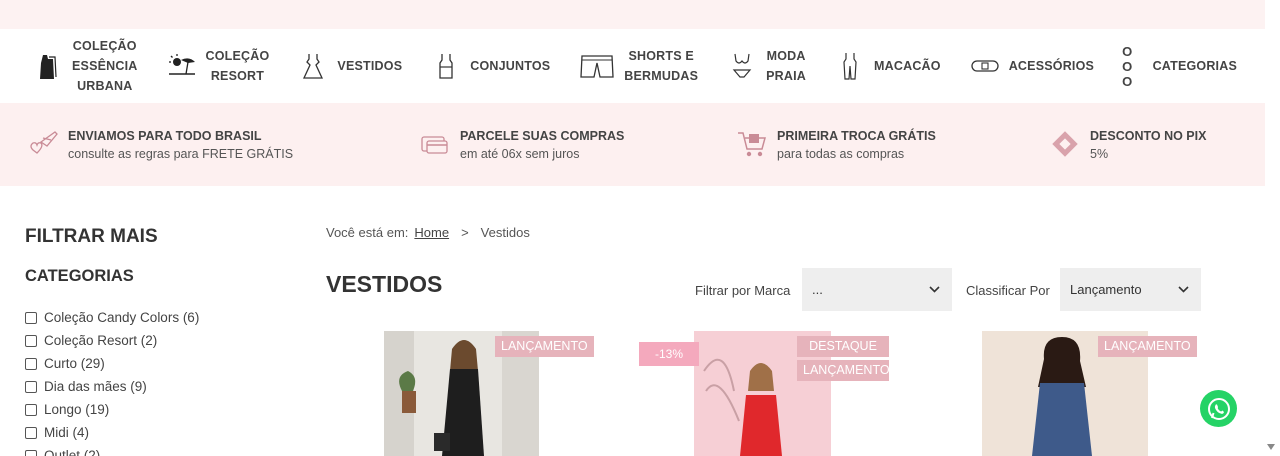 This screenshot has width=1280, height=456. I want to click on nav-item-essencia-urbana: COLEÇÃO ESSÊNCIA URBANA, so click(85, 66).